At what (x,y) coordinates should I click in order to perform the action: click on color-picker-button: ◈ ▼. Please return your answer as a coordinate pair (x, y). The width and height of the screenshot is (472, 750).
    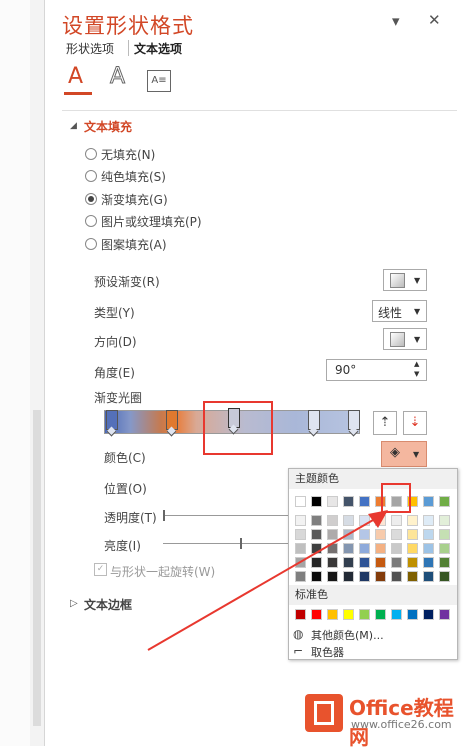
    Looking at the image, I should click on (404, 454).